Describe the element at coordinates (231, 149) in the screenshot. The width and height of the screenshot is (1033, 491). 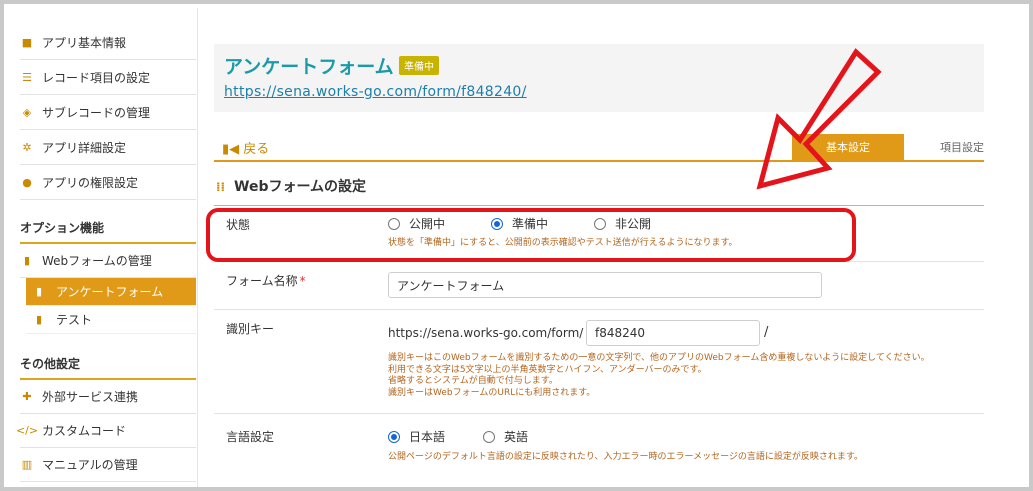
I see `back-arrow-icon: ▮◀` at that location.